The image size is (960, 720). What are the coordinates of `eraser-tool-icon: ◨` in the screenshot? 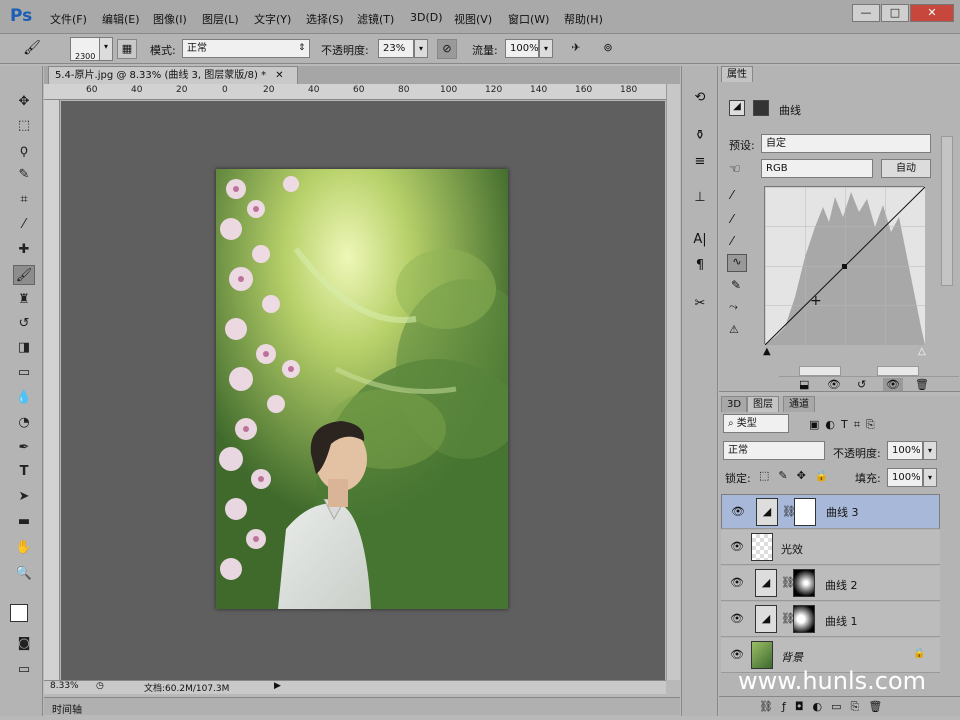 It's located at (24, 348).